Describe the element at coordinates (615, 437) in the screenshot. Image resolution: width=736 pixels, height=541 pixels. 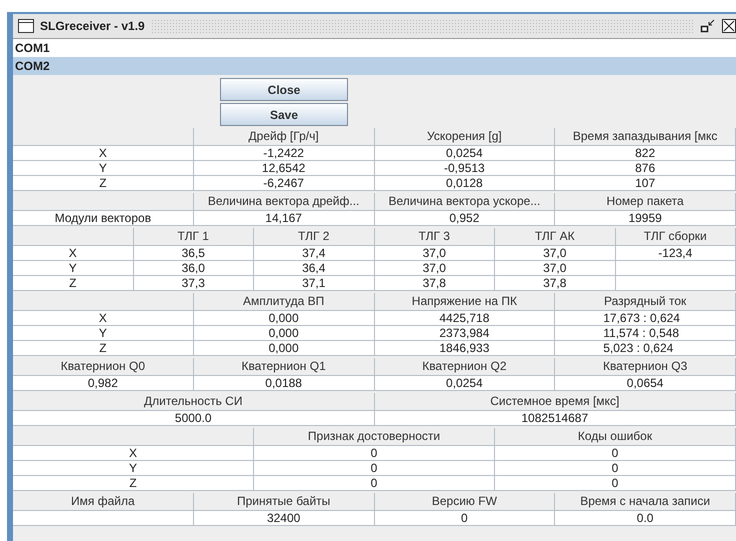
I see `column-header: Коды ошибок` at that location.